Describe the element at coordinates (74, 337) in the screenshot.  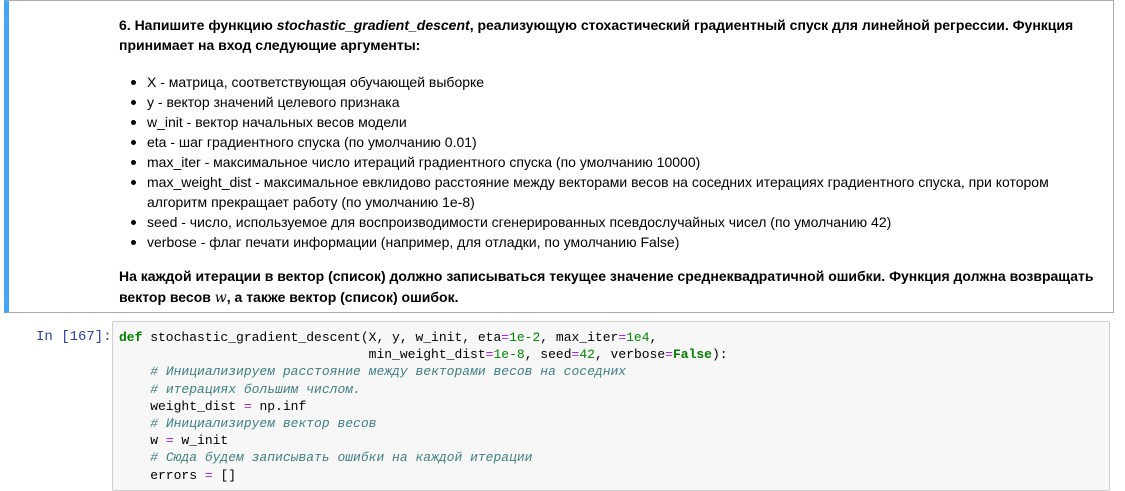
I see `input-prompt: In [167]:` at that location.